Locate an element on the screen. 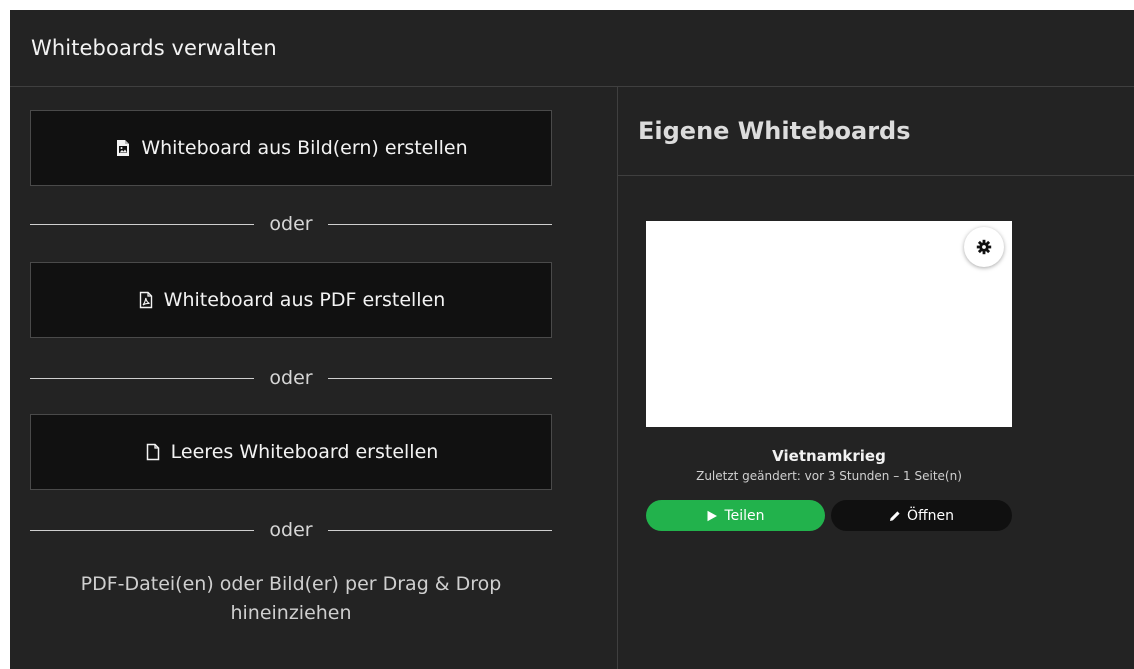  create-from-pdf-label: Whiteboard aus PDF erstellen is located at coordinates (304, 300).